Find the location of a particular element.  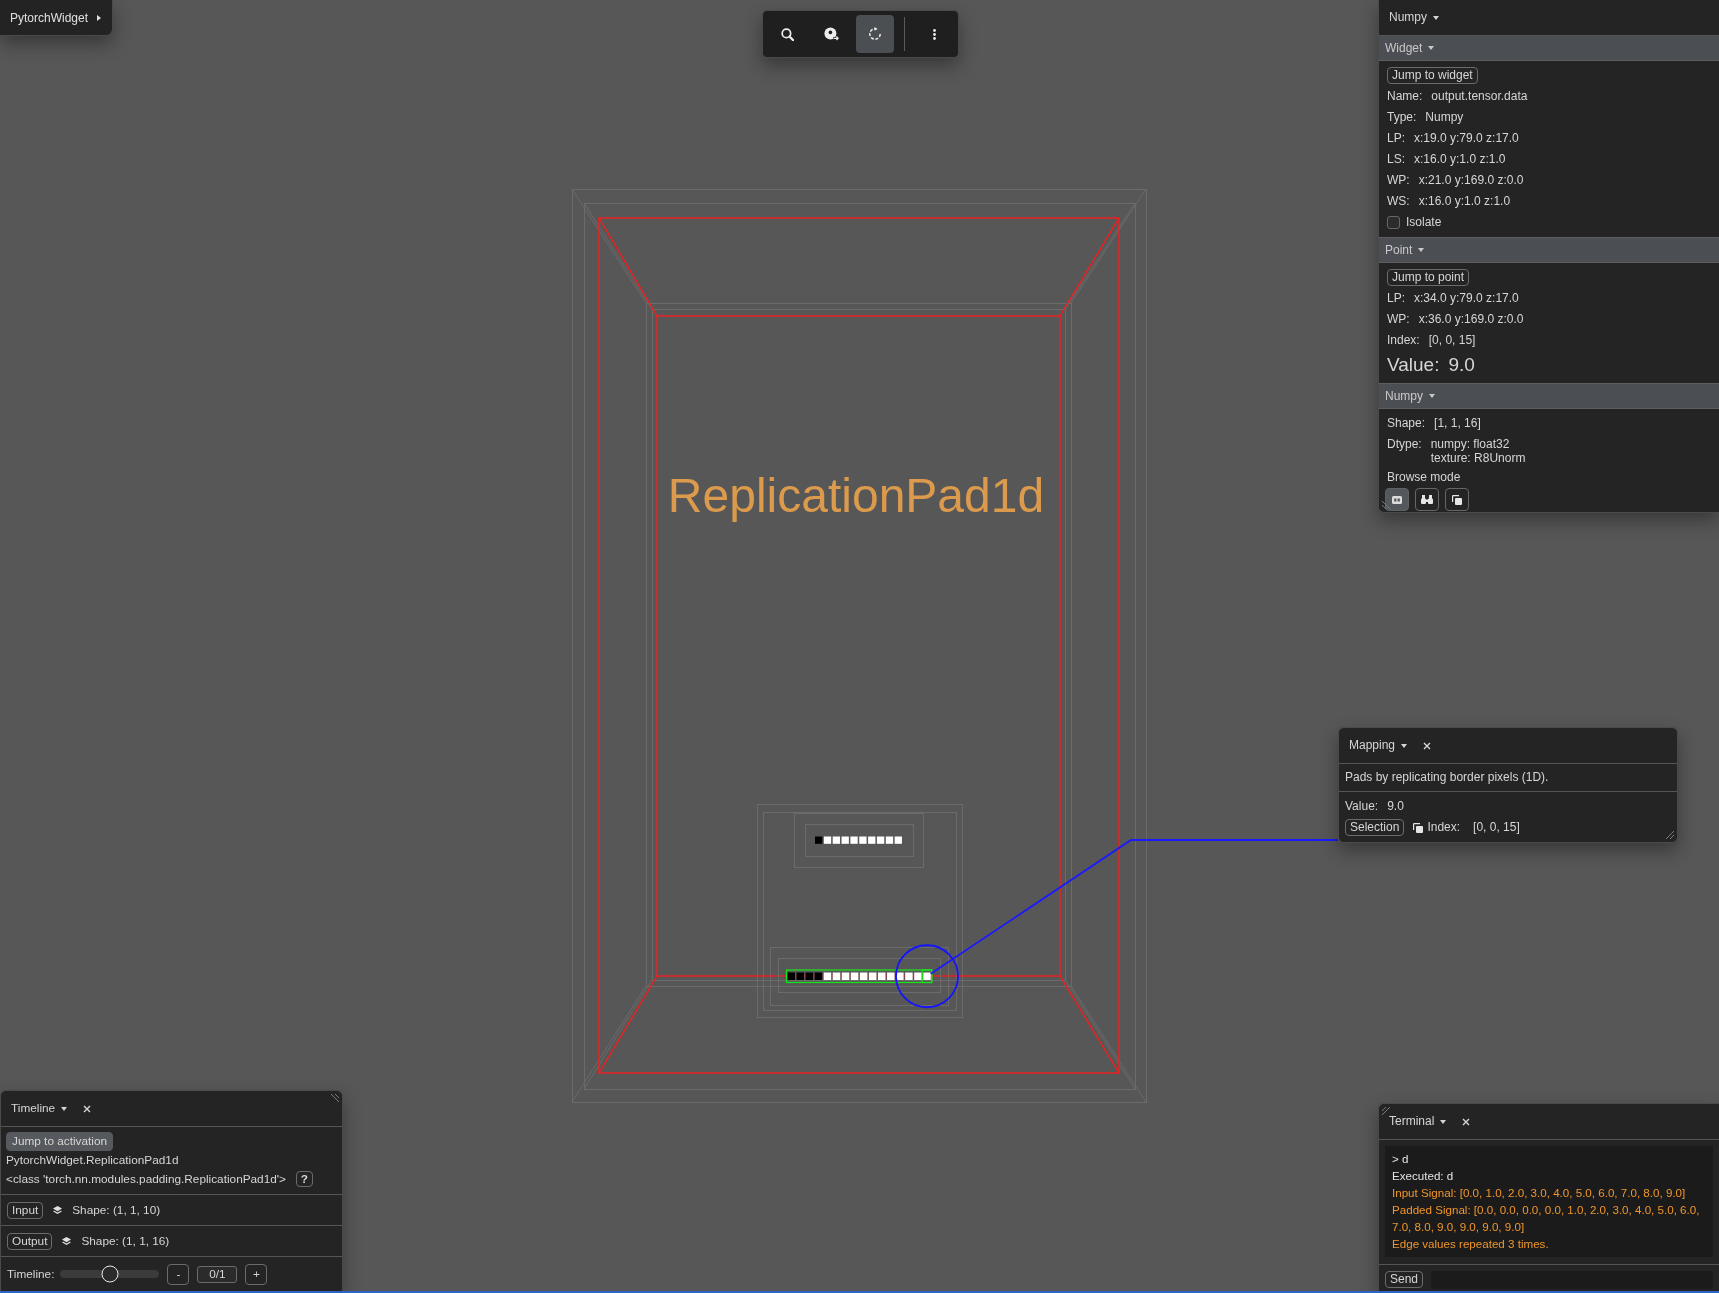

section-toggle: Point is located at coordinates (1405, 250).